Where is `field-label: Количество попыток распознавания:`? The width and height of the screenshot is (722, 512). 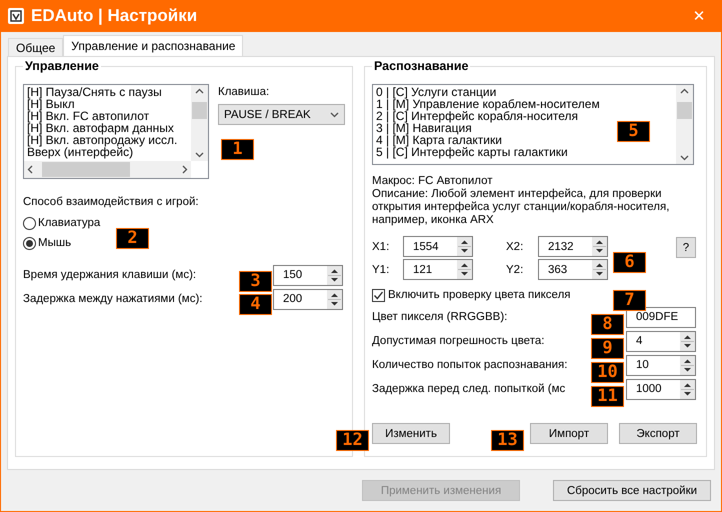
field-label: Количество попыток распознавания: is located at coordinates (470, 365).